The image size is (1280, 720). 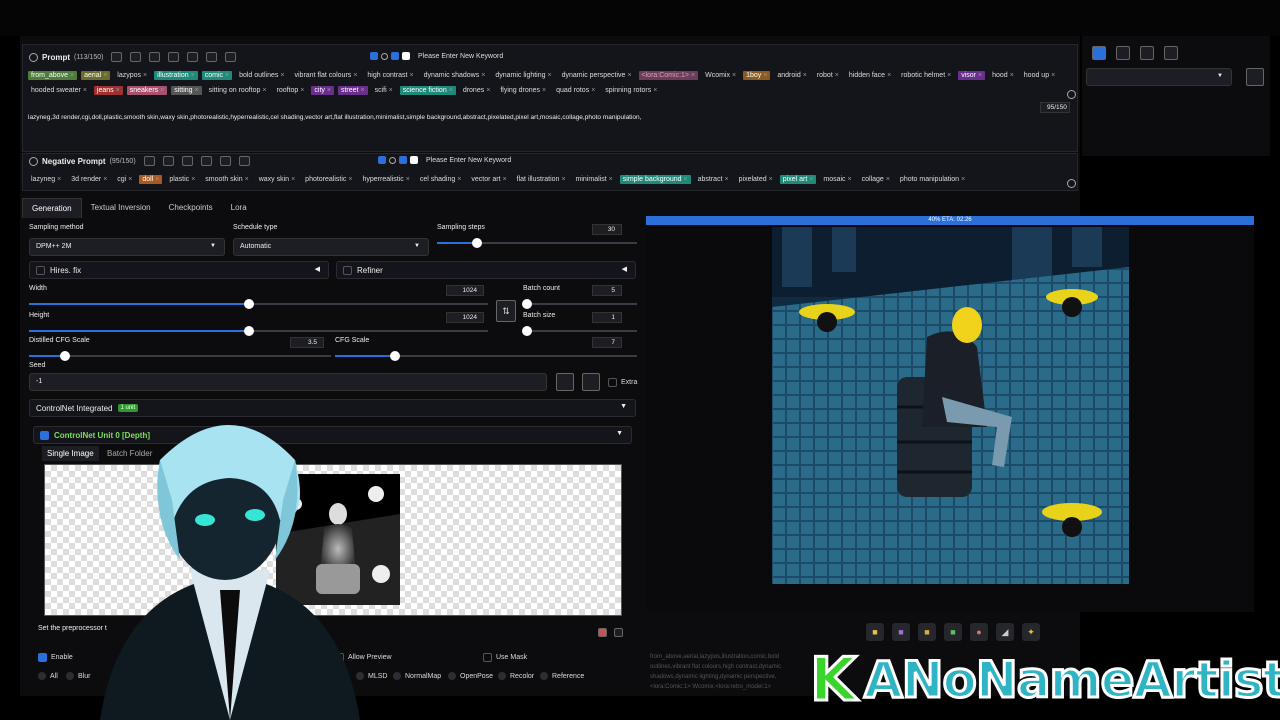 What do you see at coordinates (427, 90) in the screenshot?
I see `keyword-tag: science fiction ×` at bounding box center [427, 90].